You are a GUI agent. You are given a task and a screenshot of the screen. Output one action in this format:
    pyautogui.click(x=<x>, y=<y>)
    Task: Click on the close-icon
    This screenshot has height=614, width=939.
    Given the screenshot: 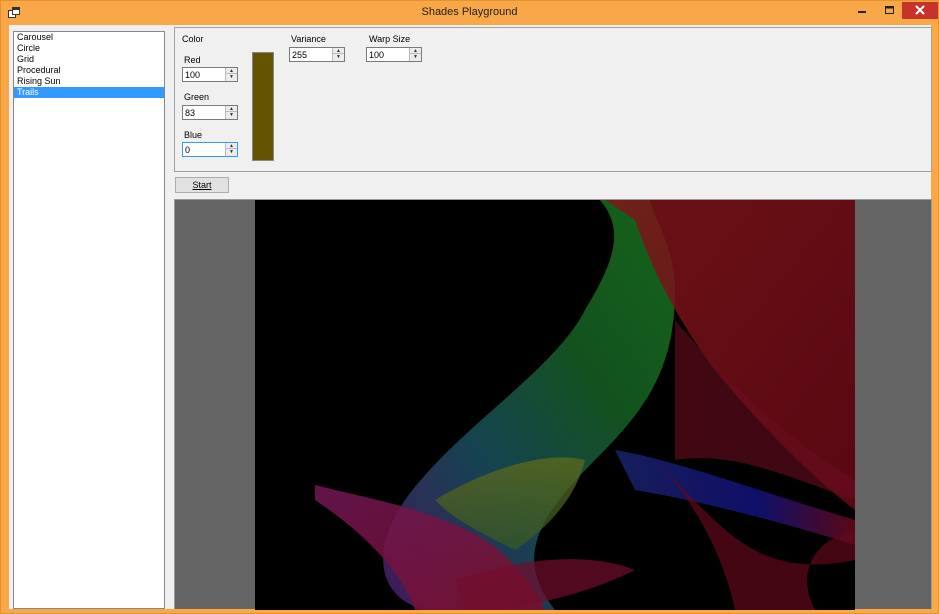 What is the action you would take?
    pyautogui.click(x=920, y=10)
    